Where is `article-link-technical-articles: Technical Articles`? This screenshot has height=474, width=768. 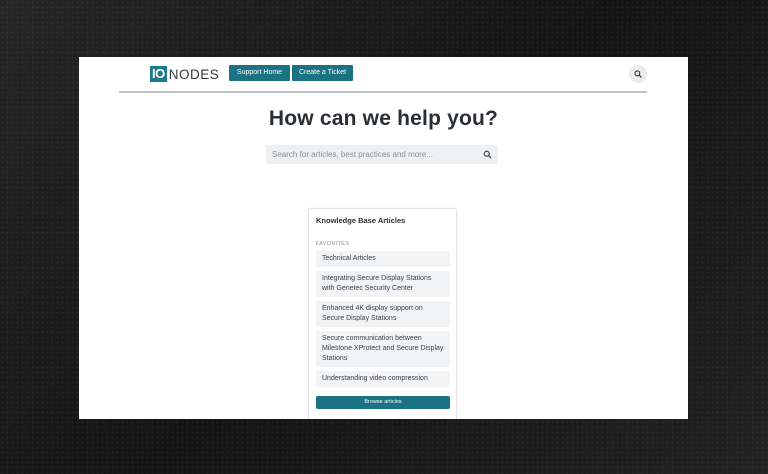
article-link-technical-articles: Technical Articles is located at coordinates (383, 259).